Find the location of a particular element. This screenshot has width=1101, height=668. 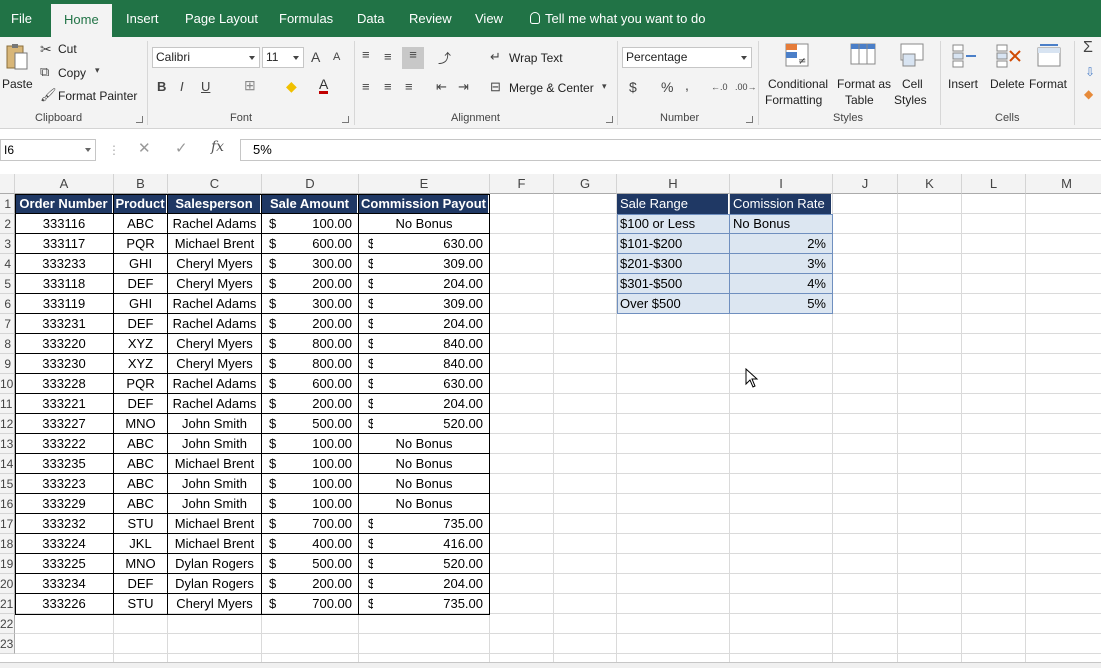

commission-payout-cell: 735.00 is located at coordinates (424, 604).